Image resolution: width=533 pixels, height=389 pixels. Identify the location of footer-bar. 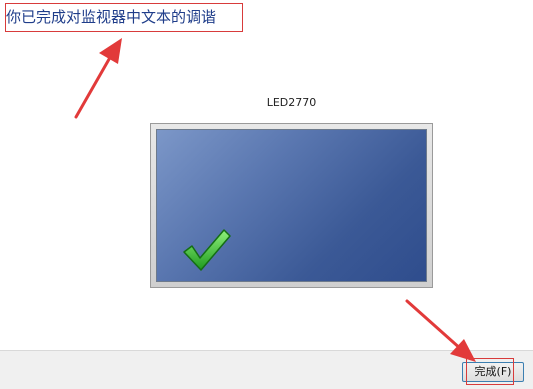
(266, 369).